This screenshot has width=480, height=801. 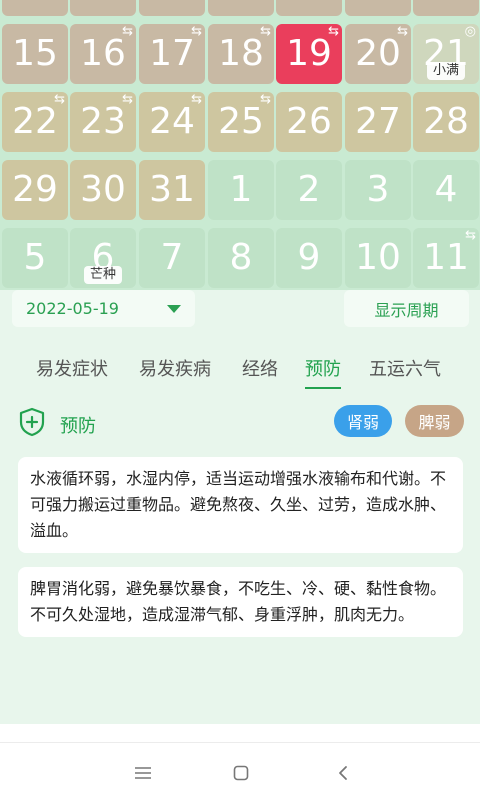 I want to click on calendar-day: 10⇆, so click(x=172, y=8).